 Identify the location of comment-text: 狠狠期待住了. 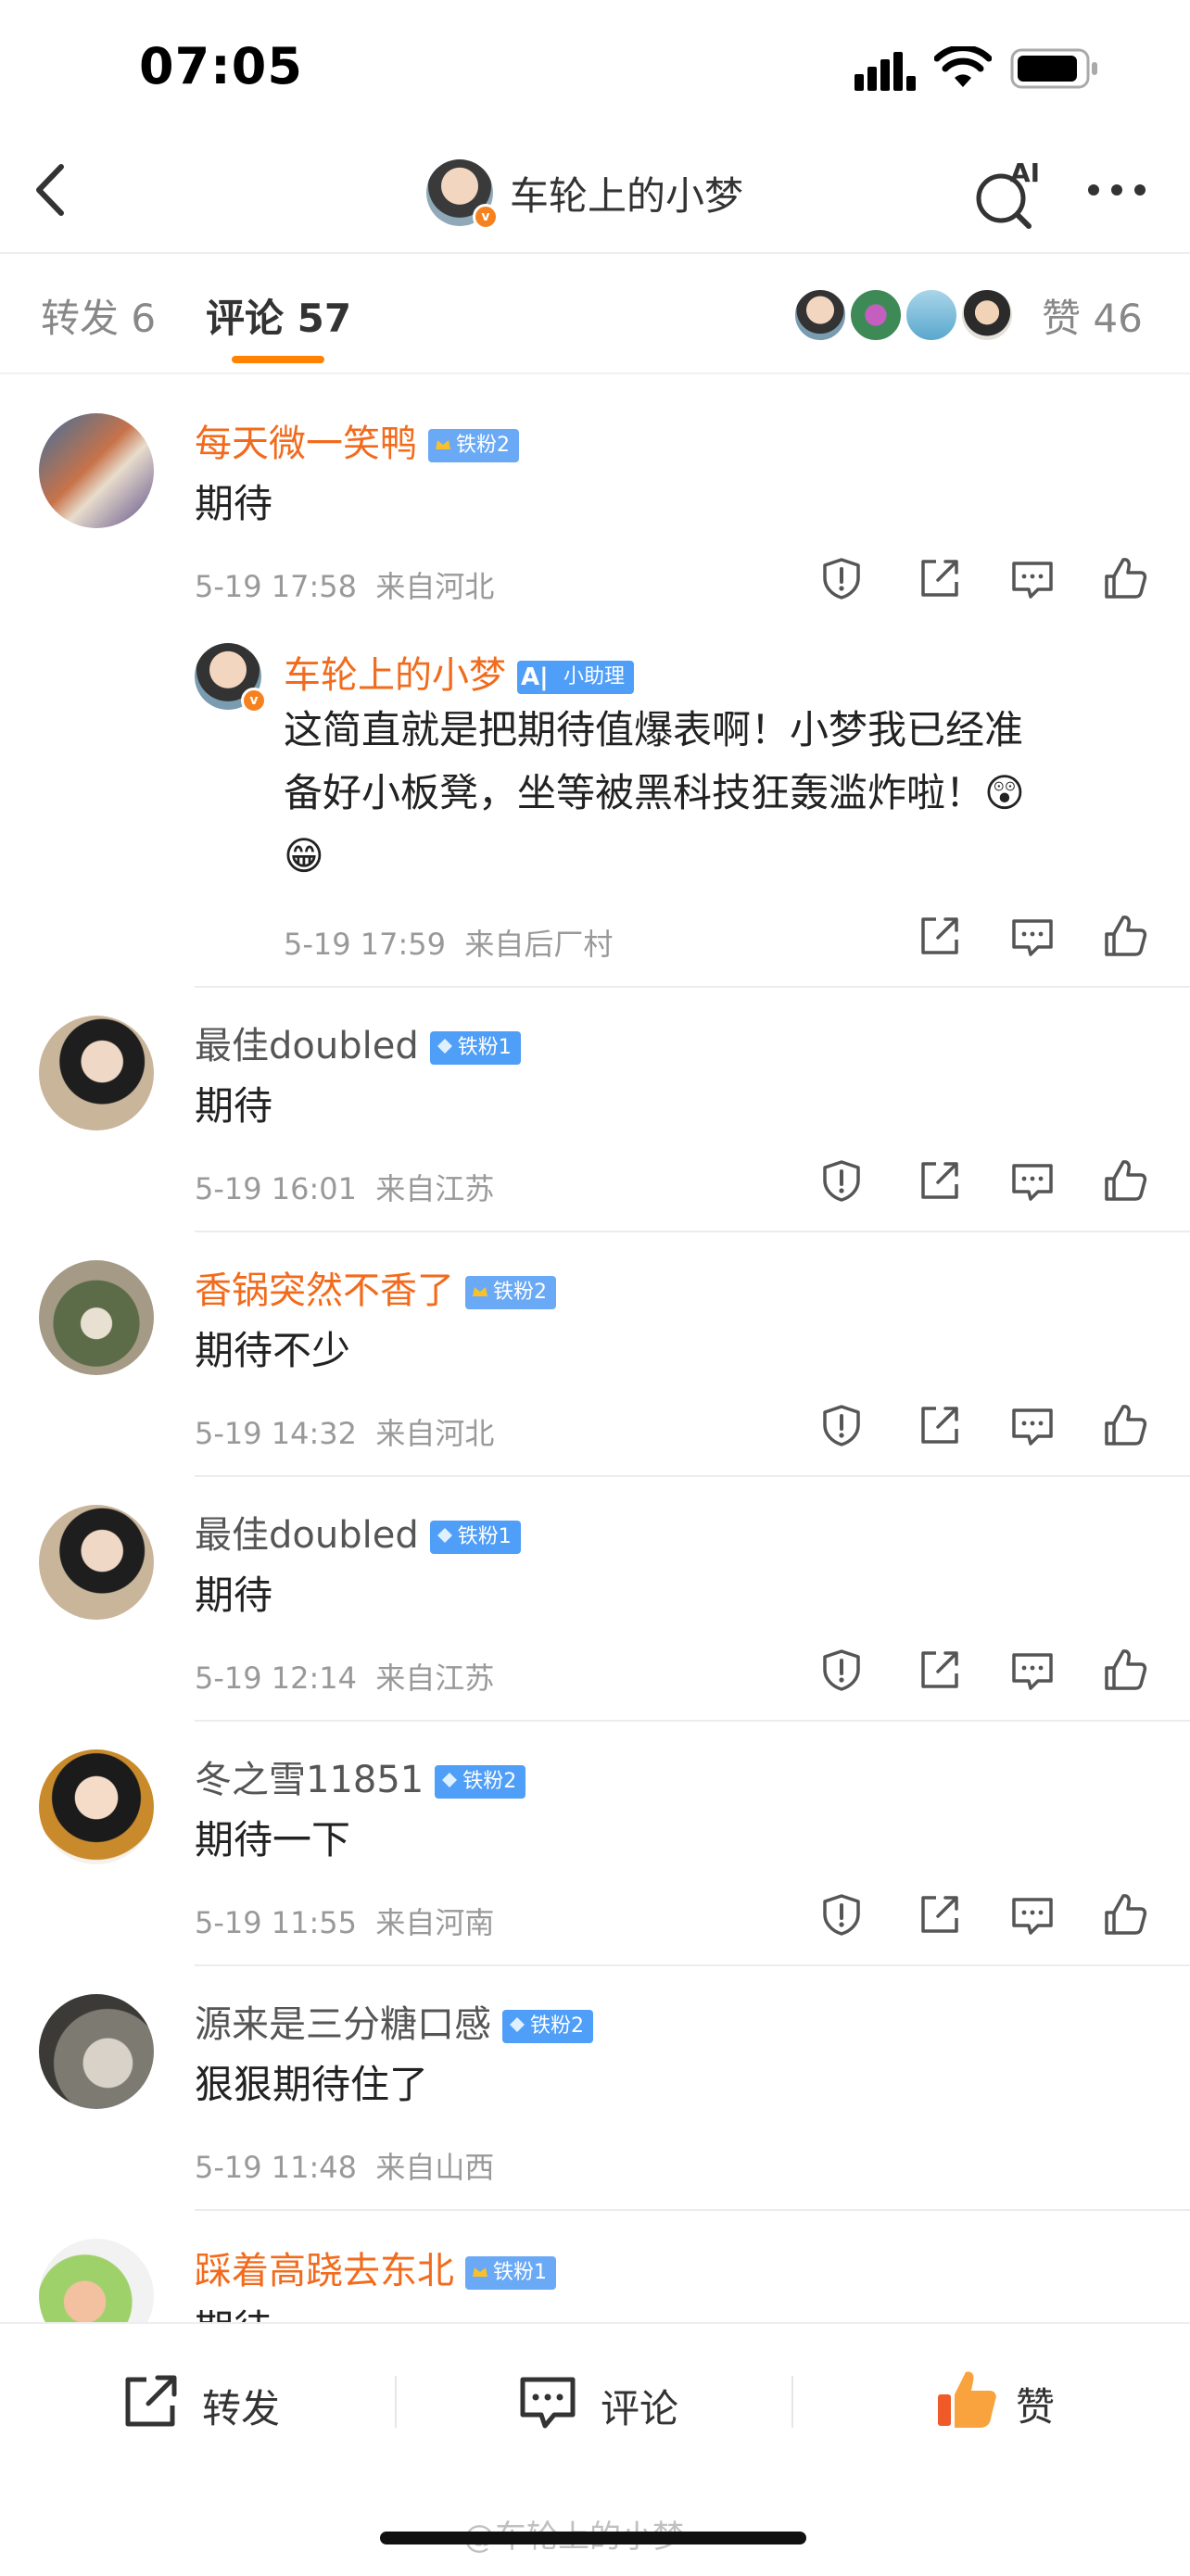
(312, 2084).